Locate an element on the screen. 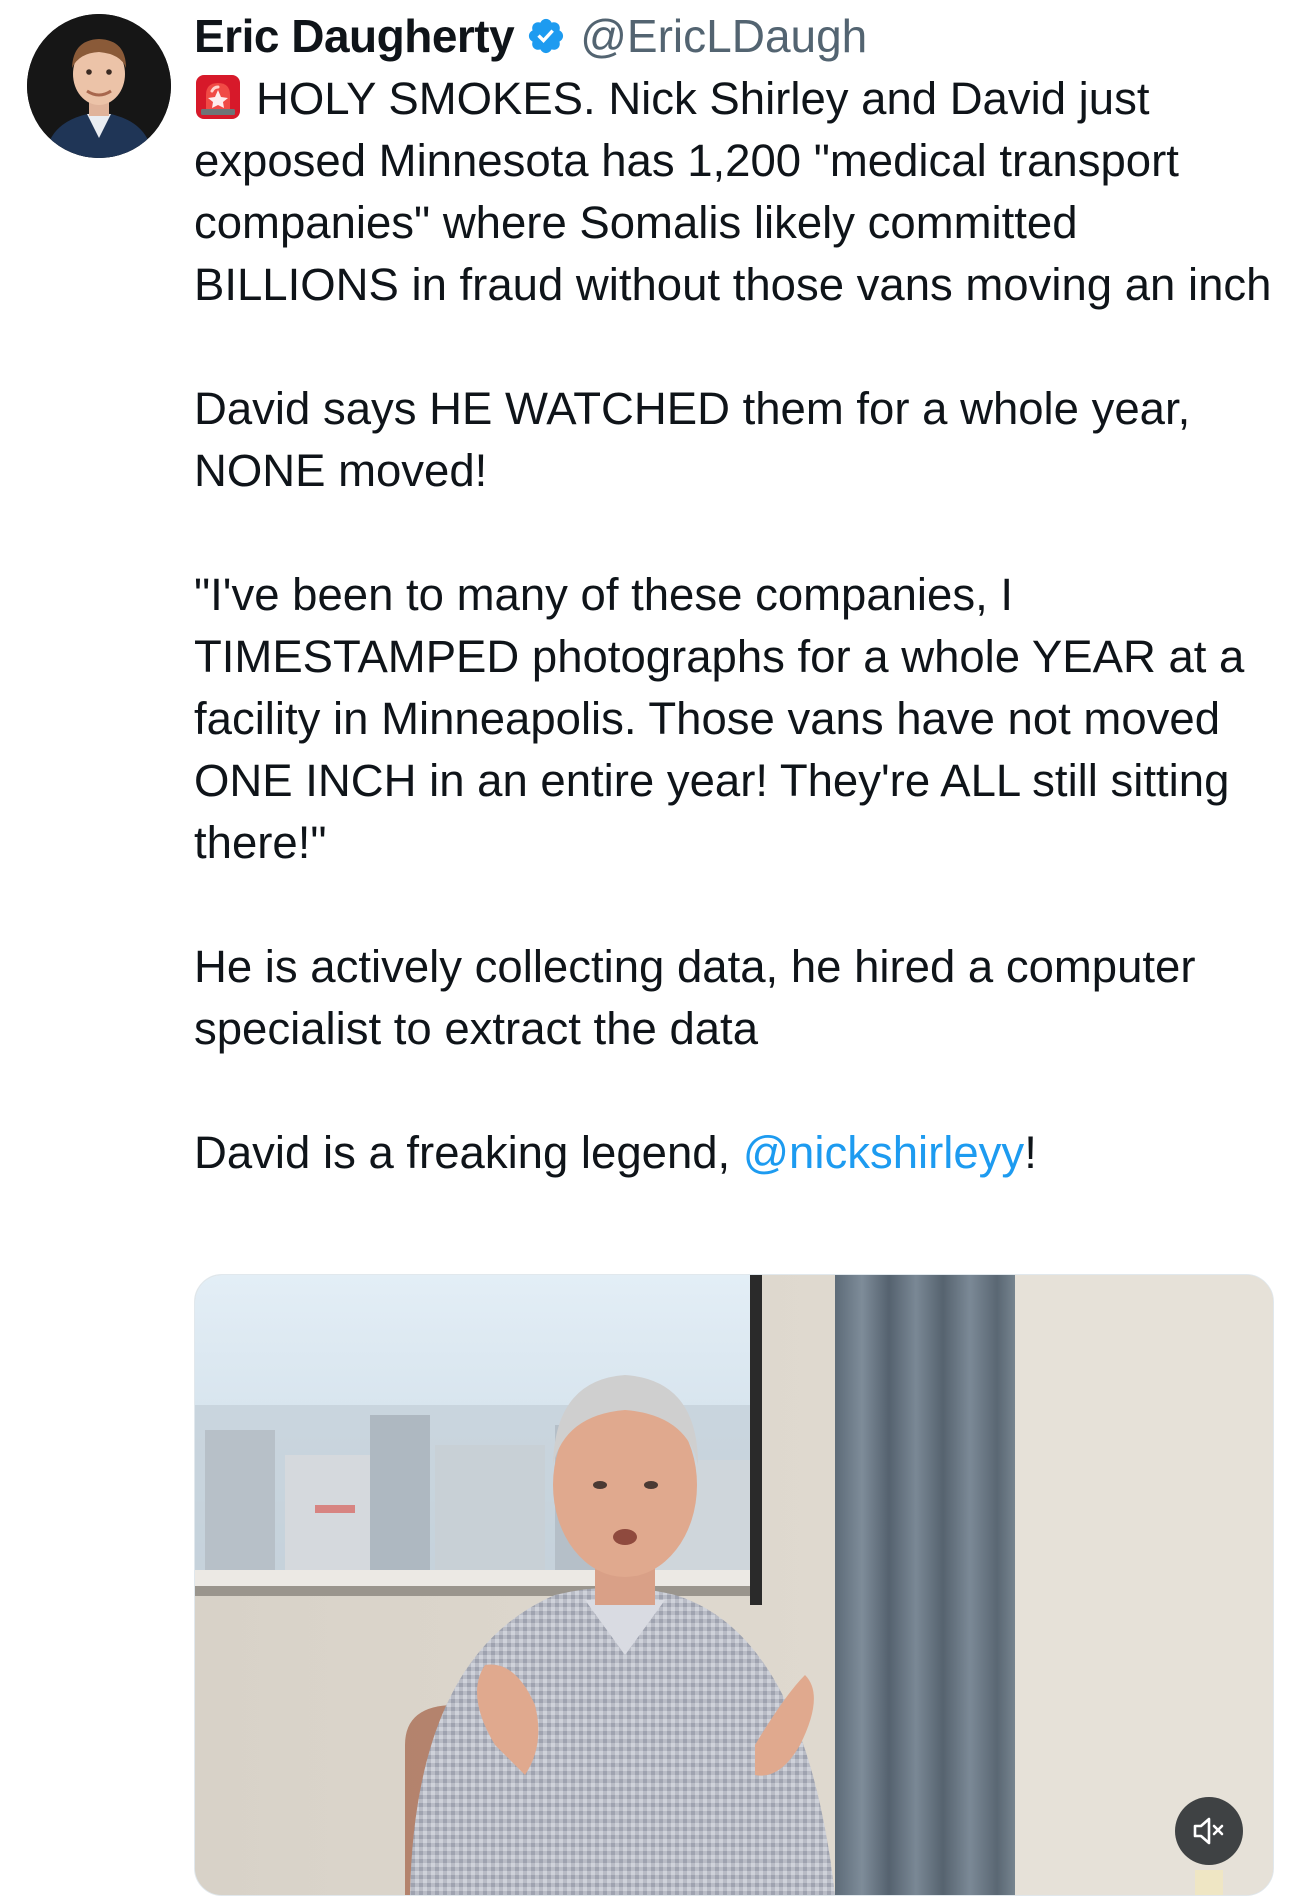  avatar is located at coordinates (99, 86).